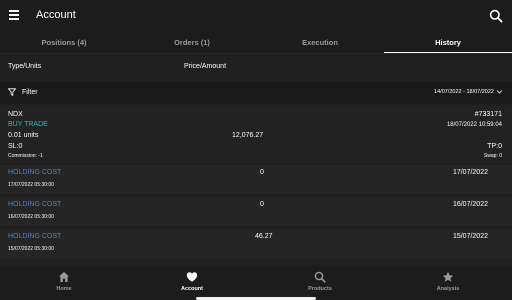  I want to click on tab-execution: Execution, so click(320, 42).